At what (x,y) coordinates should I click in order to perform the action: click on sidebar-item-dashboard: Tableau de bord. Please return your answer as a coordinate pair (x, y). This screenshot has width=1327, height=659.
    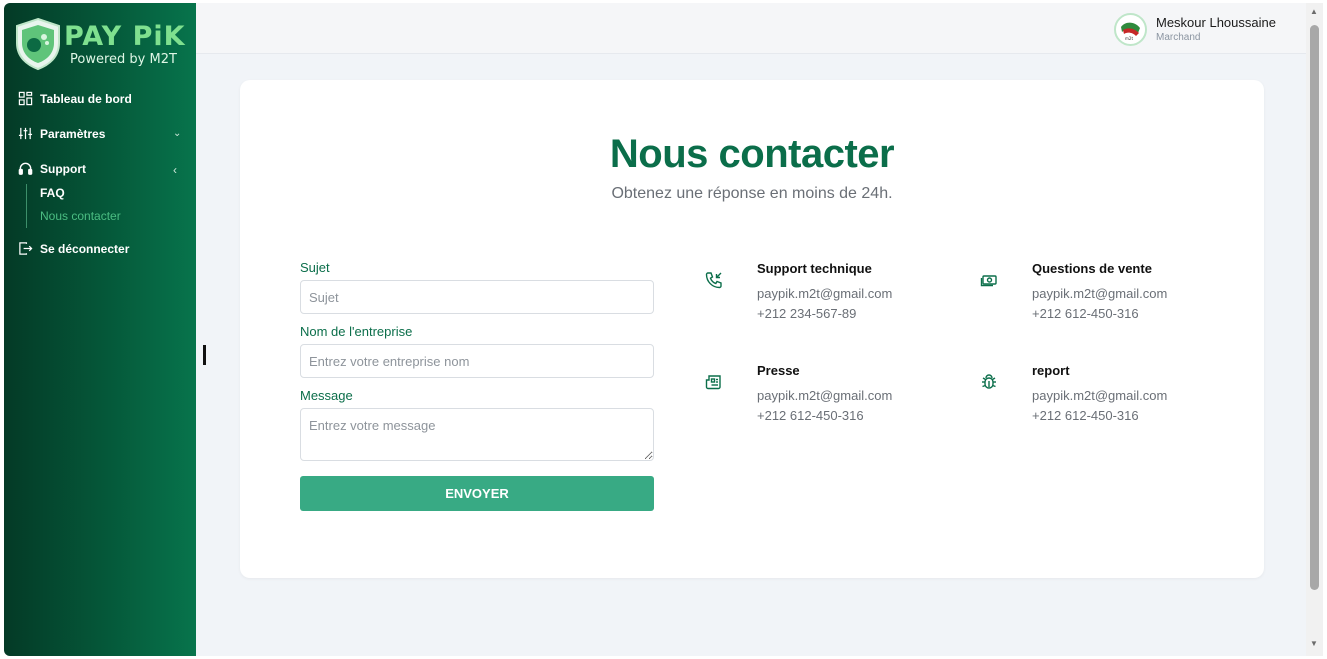
    Looking at the image, I should click on (75, 98).